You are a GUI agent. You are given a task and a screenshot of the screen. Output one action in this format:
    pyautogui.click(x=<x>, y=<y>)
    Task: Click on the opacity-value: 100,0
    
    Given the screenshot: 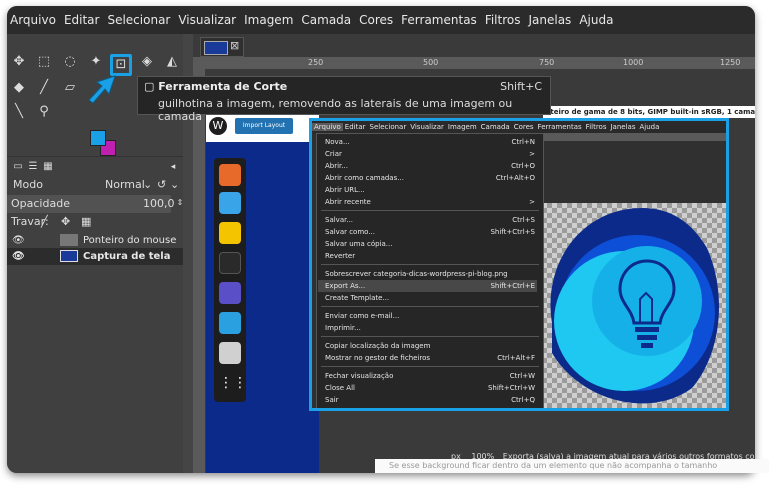 What is the action you would take?
    pyautogui.click(x=159, y=204)
    